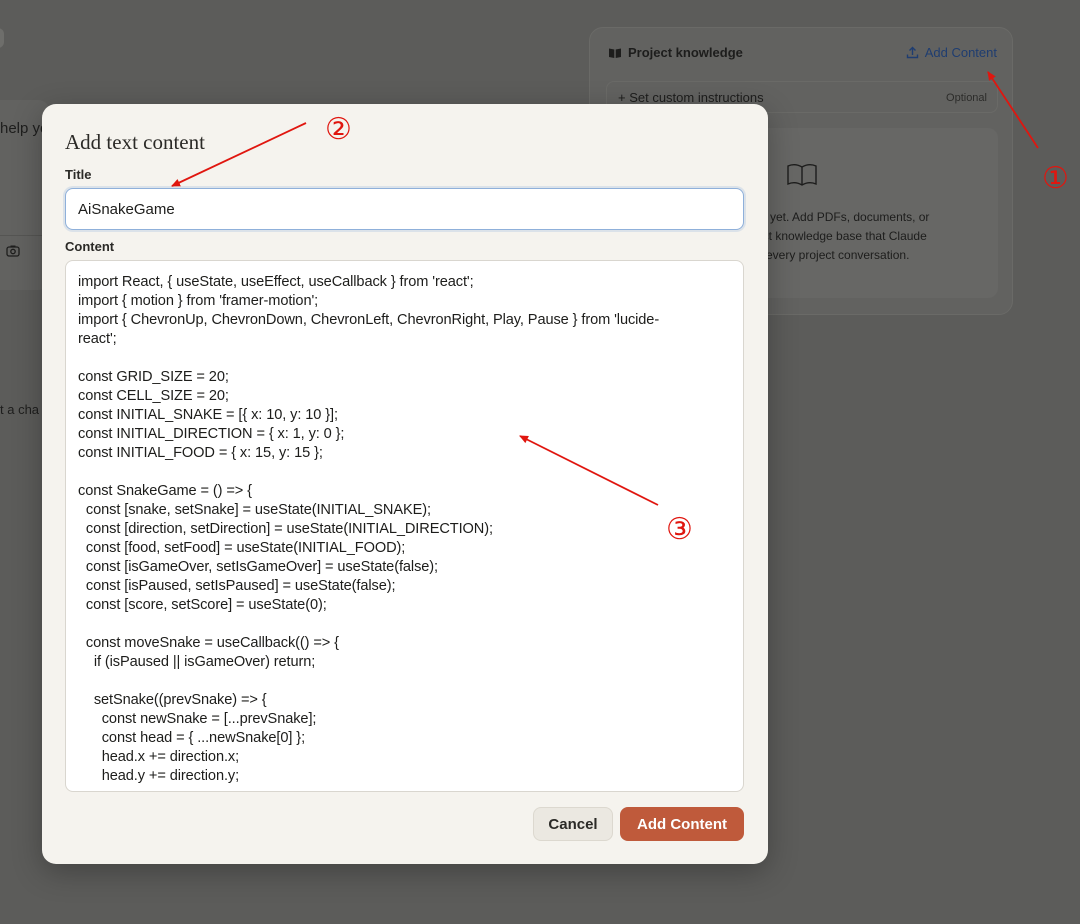  What do you see at coordinates (21, 235) in the screenshot?
I see `background-divider` at bounding box center [21, 235].